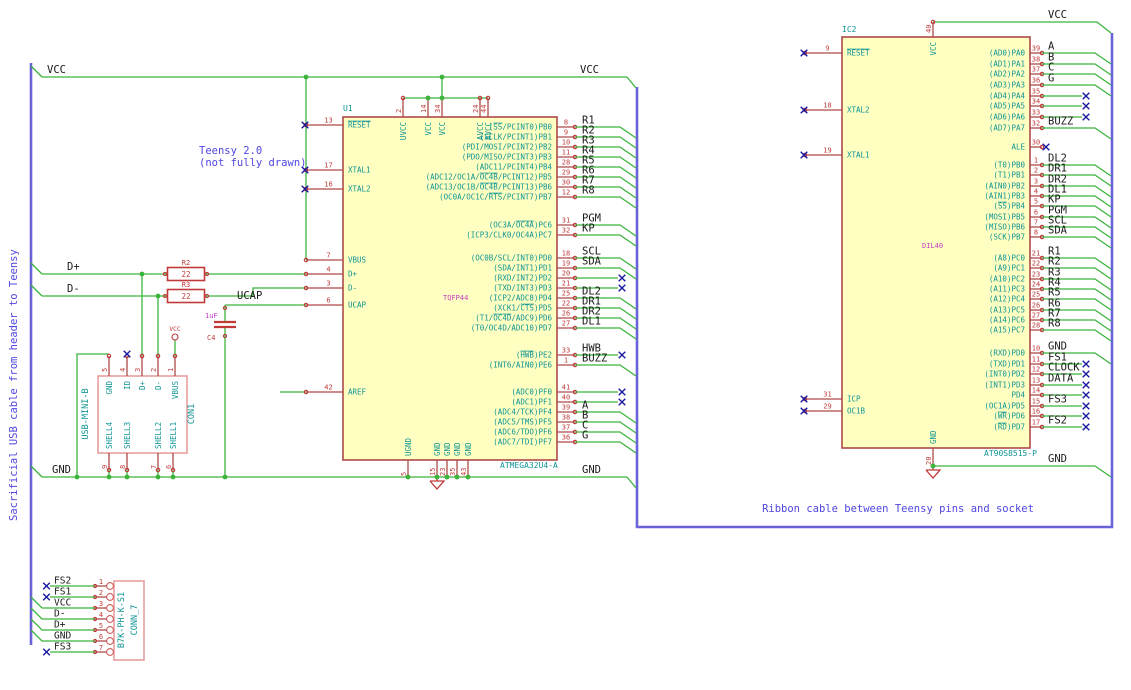 The image size is (1131, 690). What do you see at coordinates (521, 225) in the screenshot?
I see `pin-name: (OC3A/OC4A)PC6` at bounding box center [521, 225].